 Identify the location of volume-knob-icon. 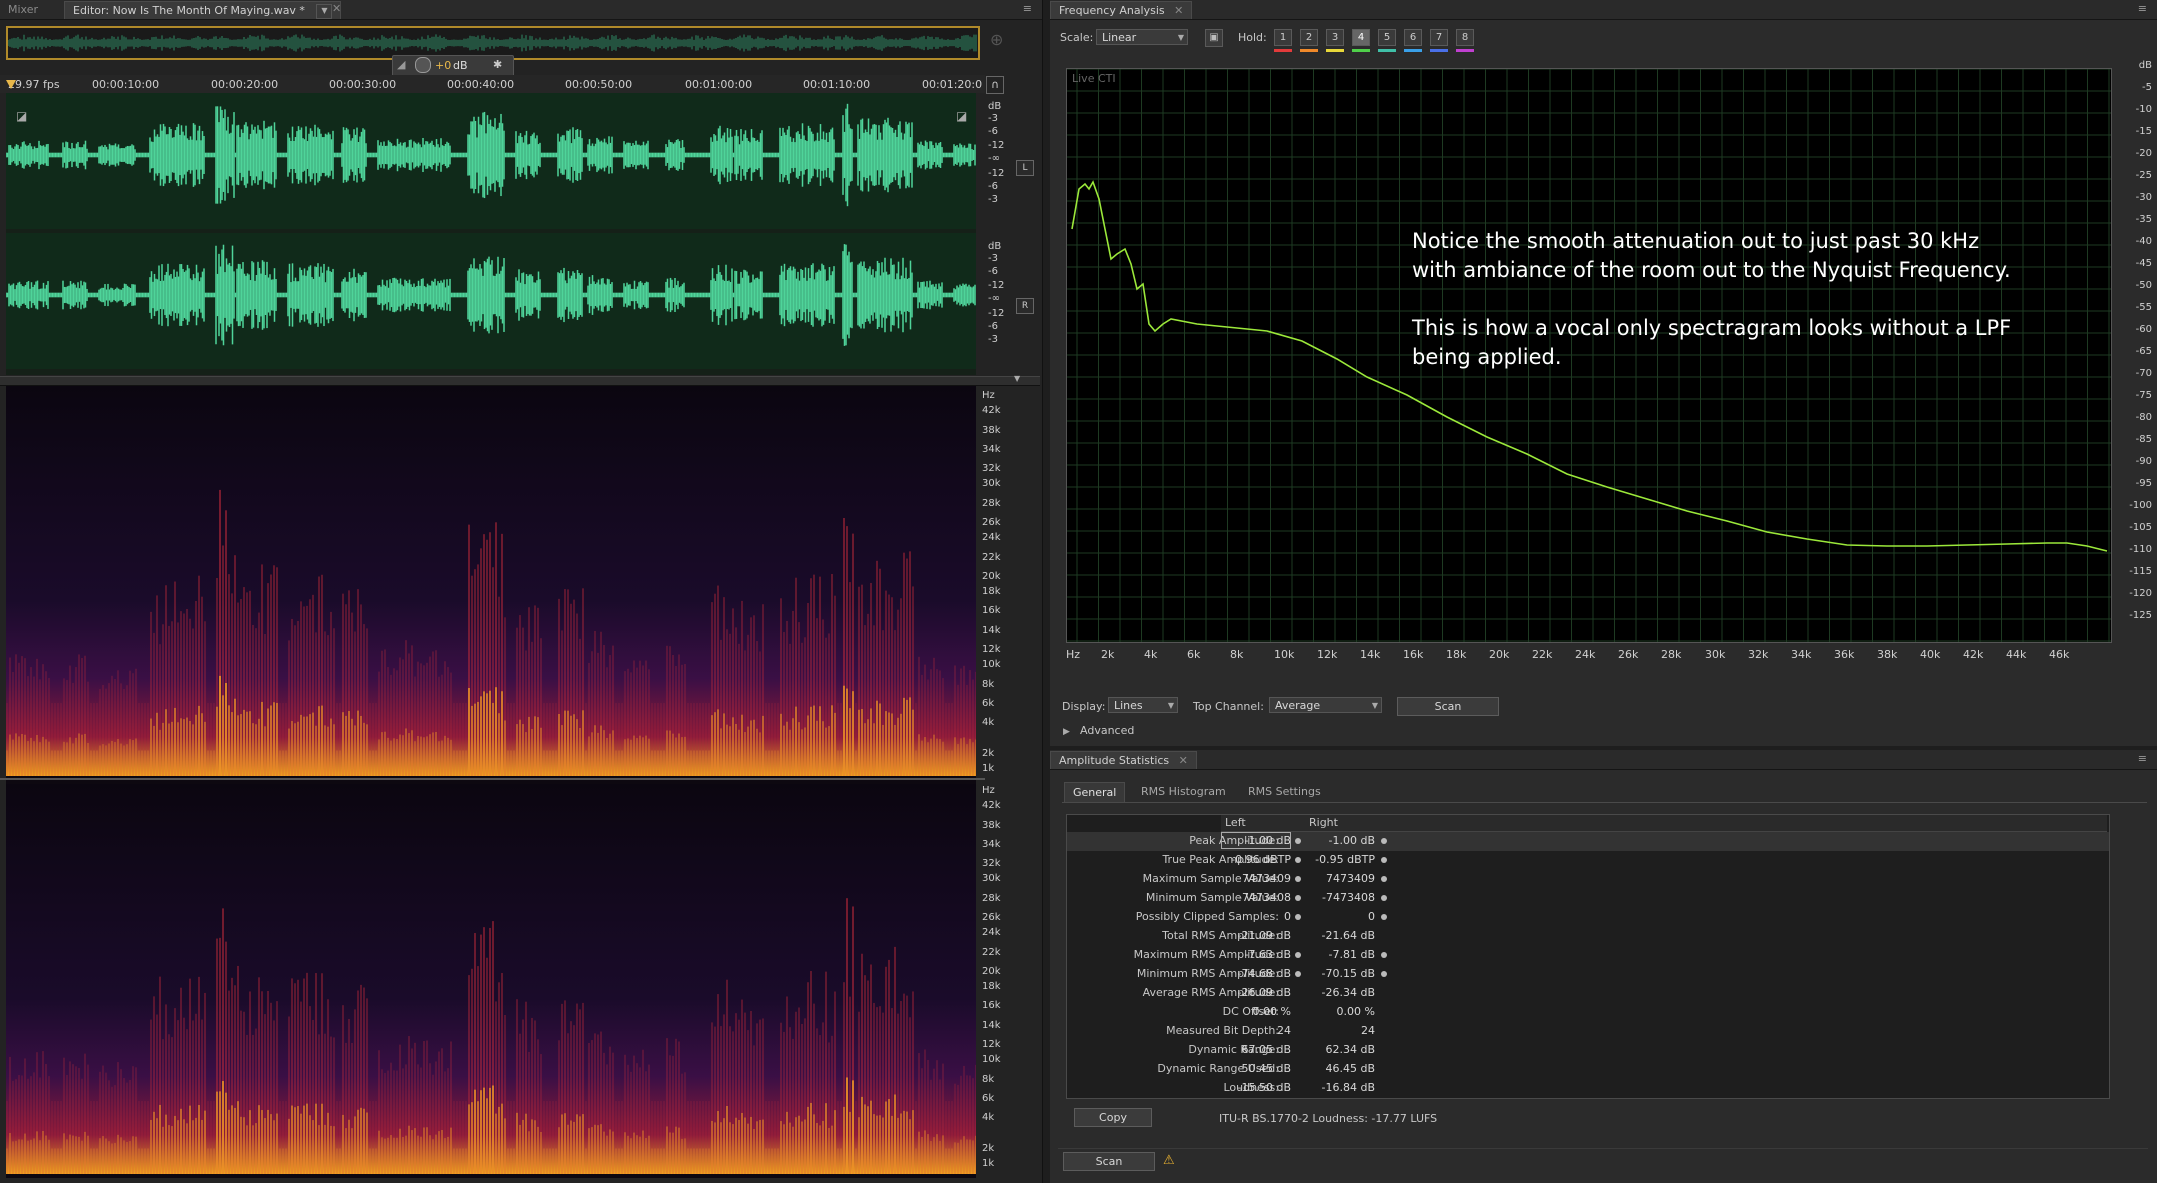
(423, 65).